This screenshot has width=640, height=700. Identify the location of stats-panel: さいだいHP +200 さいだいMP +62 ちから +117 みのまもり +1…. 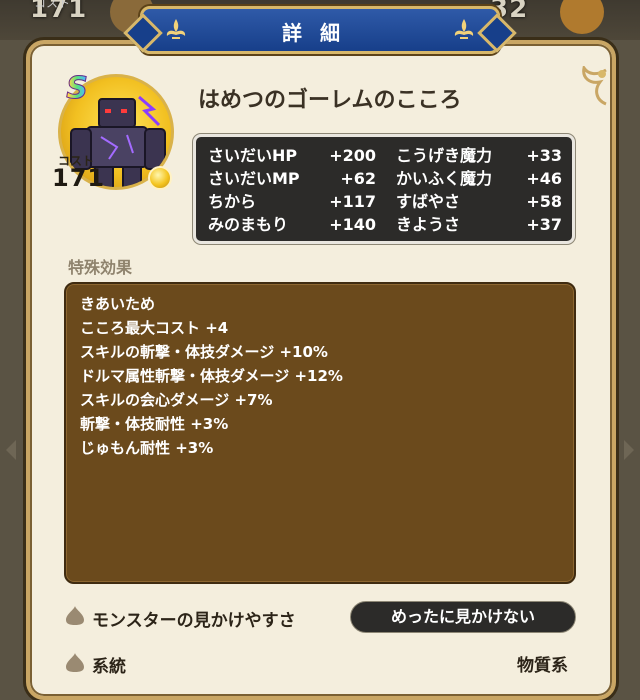
(384, 189).